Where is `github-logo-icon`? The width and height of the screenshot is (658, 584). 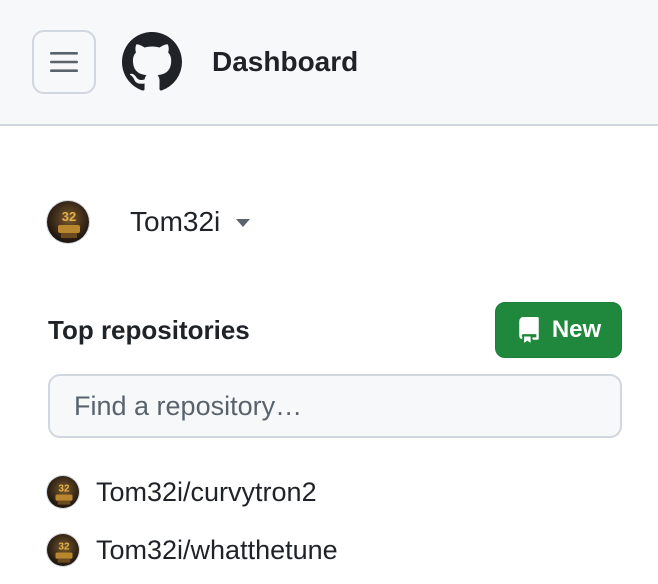
github-logo-icon is located at coordinates (152, 62).